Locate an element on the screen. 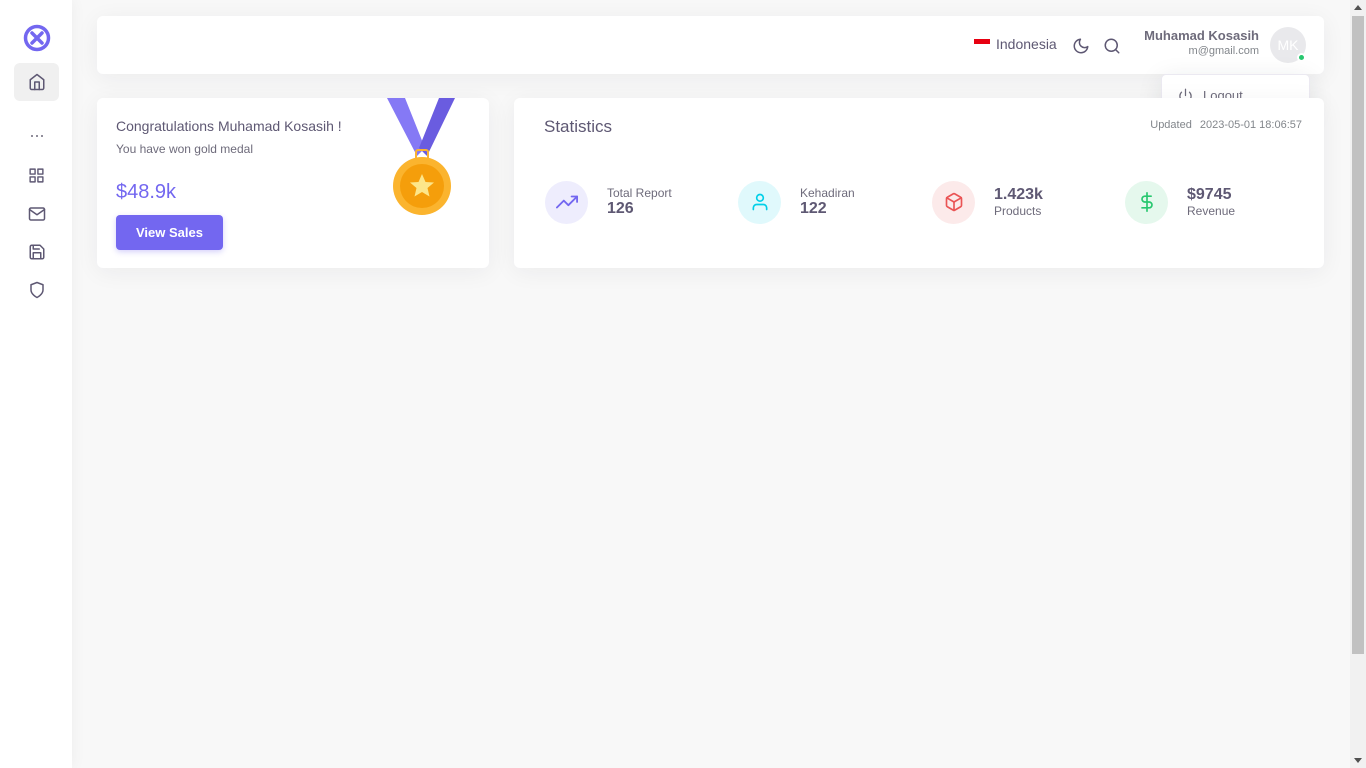 This screenshot has width=1366, height=768. stat-kehadiran: Kehadiran 122 is located at coordinates (796, 202).